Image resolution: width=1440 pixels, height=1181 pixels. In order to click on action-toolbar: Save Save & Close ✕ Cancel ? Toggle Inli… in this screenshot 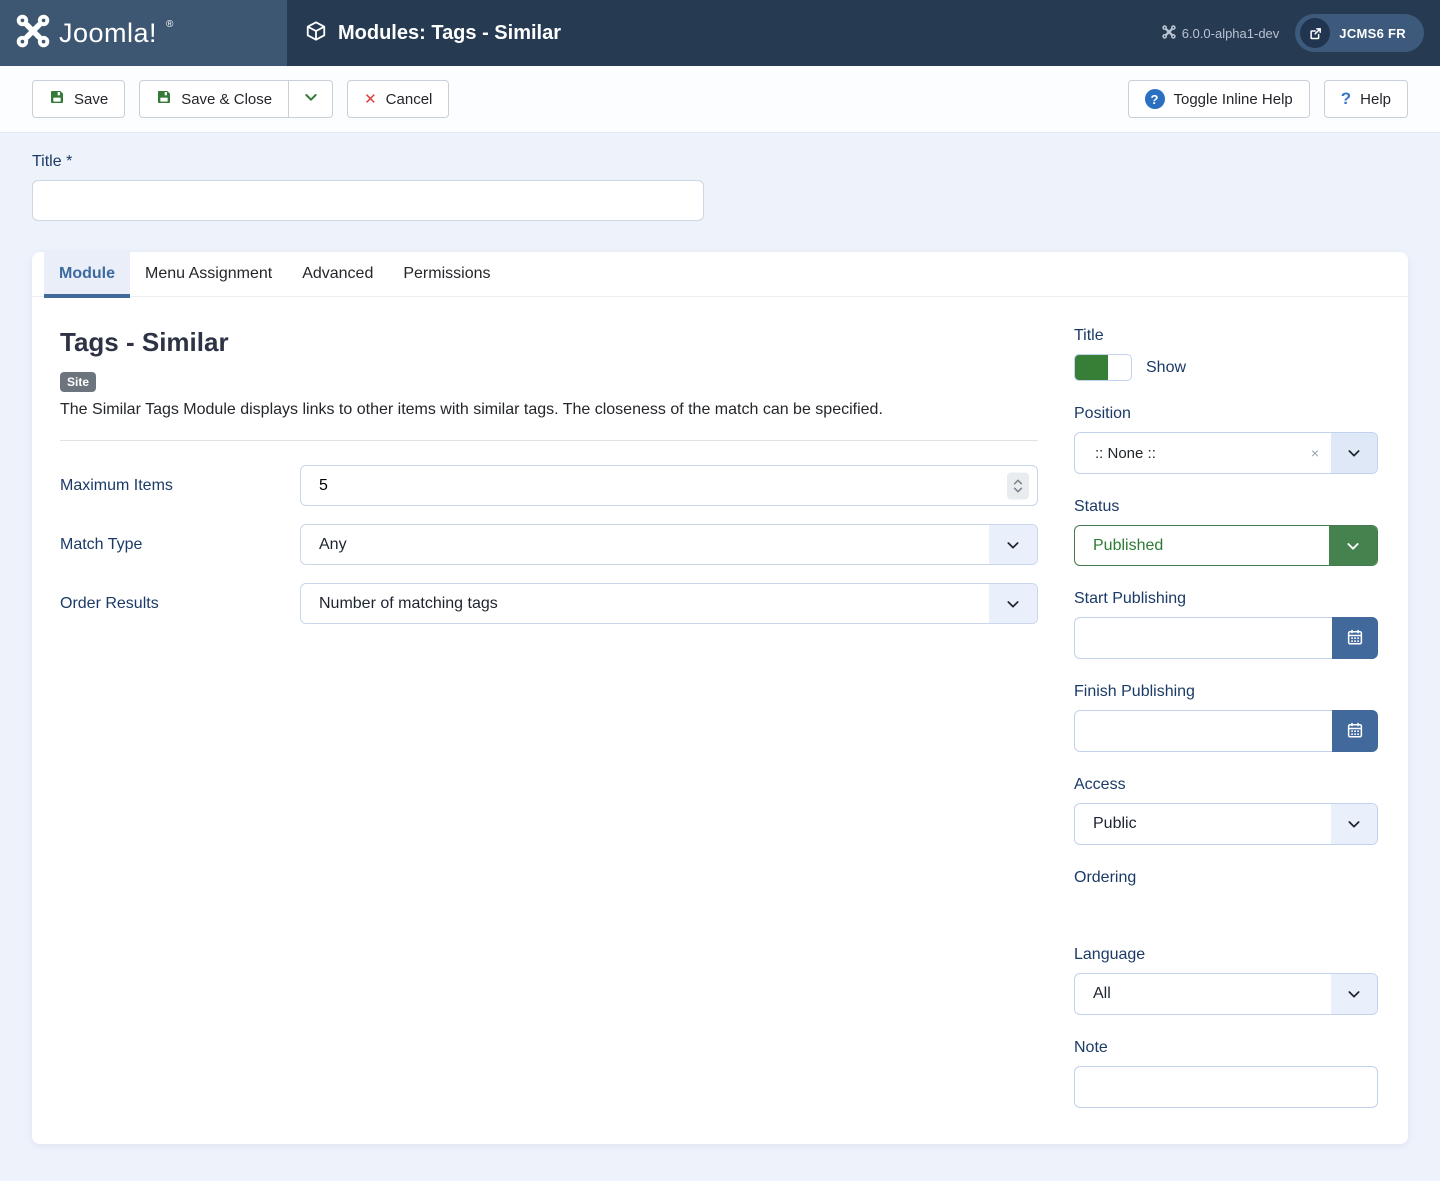, I will do `click(720, 99)`.